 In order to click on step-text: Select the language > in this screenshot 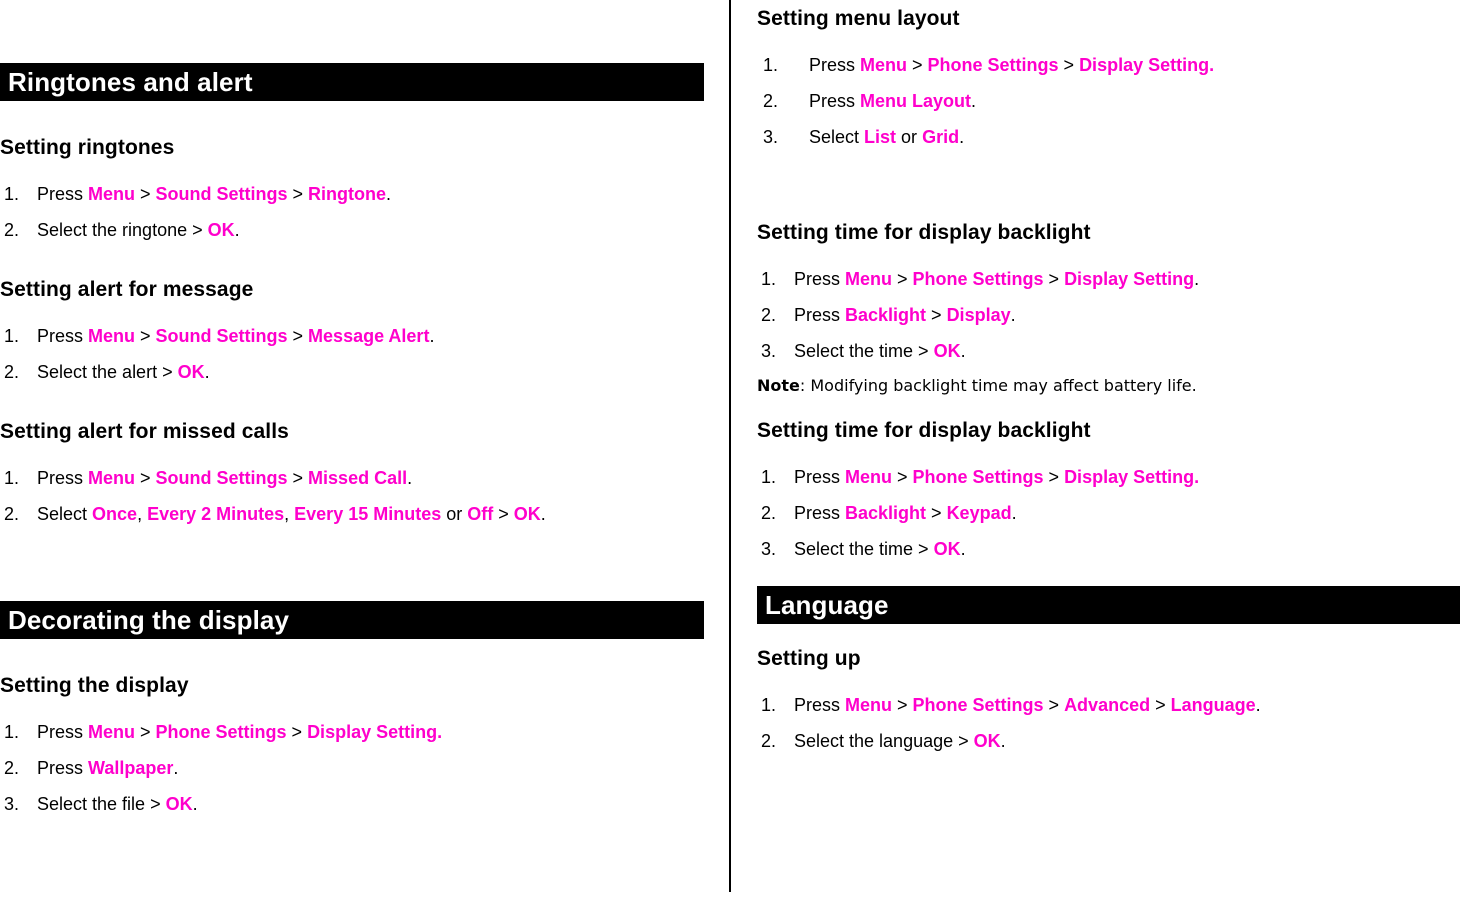, I will do `click(884, 741)`.